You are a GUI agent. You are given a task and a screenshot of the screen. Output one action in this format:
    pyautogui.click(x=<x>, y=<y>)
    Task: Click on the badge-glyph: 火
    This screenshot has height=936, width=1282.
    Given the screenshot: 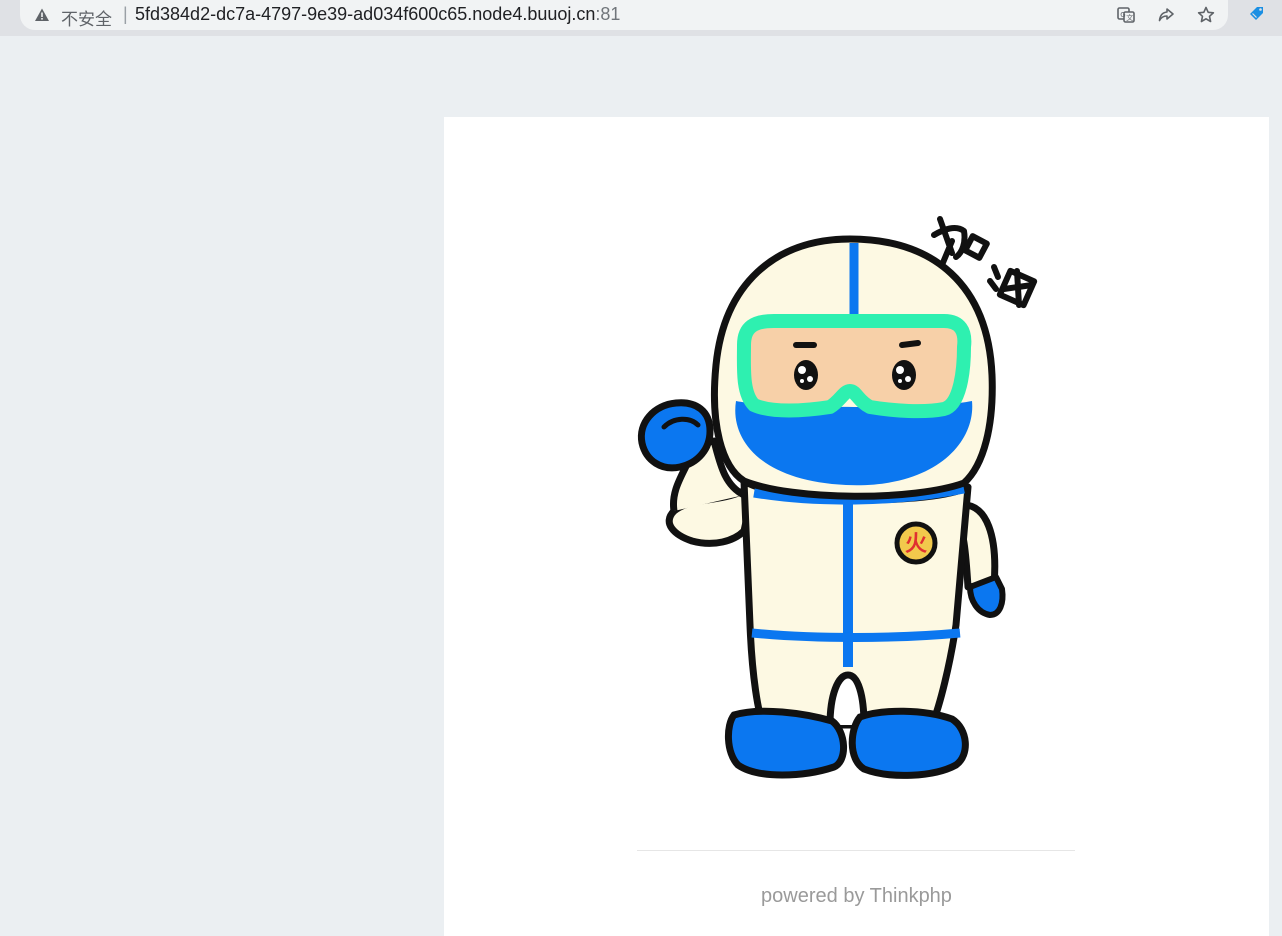 What is the action you would take?
    pyautogui.click(x=916, y=544)
    